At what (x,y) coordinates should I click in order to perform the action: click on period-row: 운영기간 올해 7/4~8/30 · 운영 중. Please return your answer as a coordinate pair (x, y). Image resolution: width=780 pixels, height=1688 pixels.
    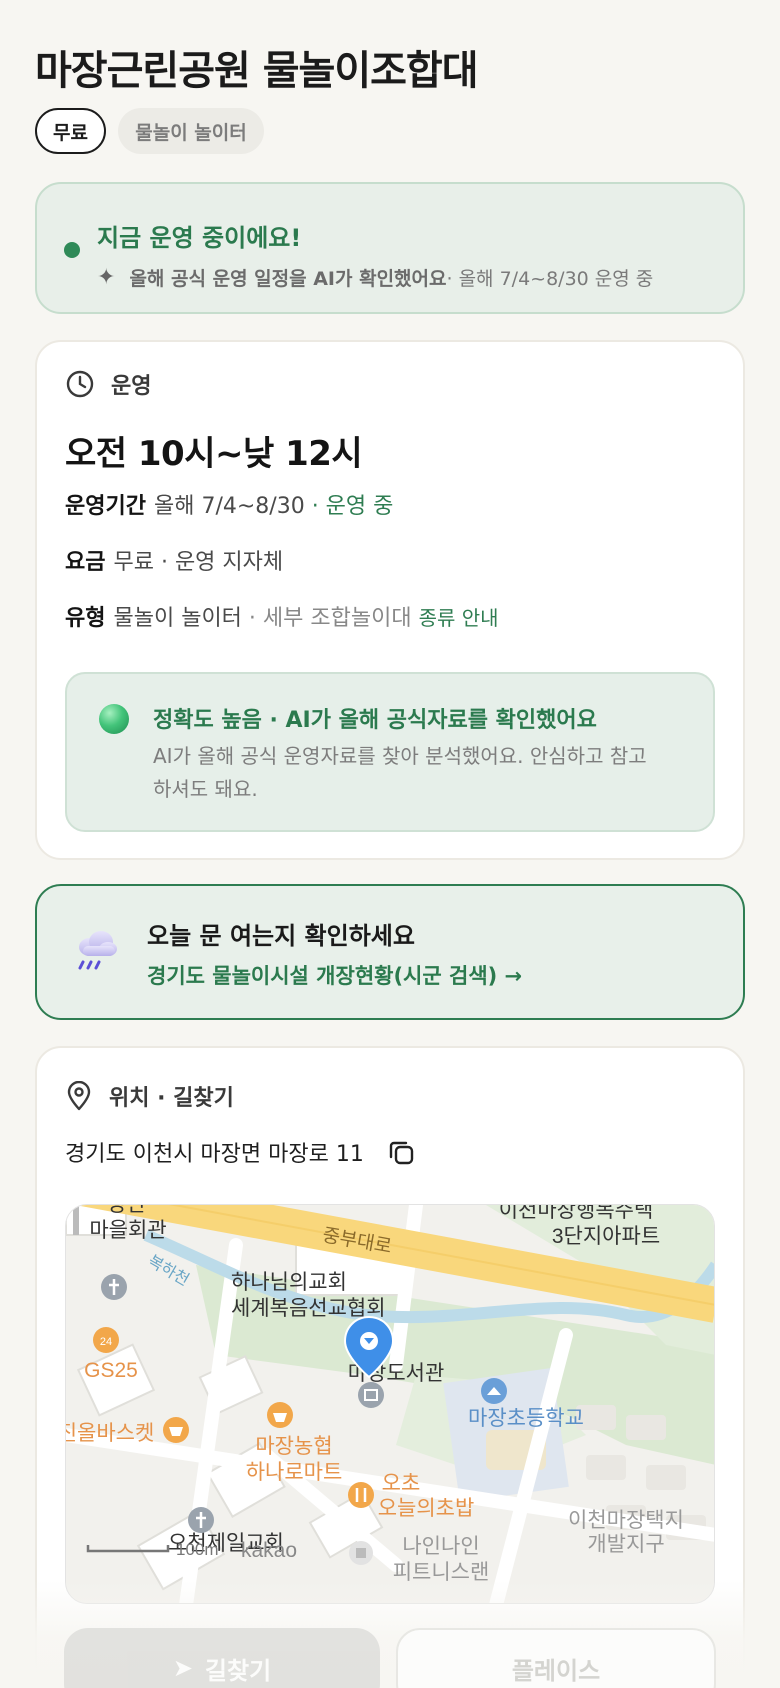
    Looking at the image, I should click on (229, 504).